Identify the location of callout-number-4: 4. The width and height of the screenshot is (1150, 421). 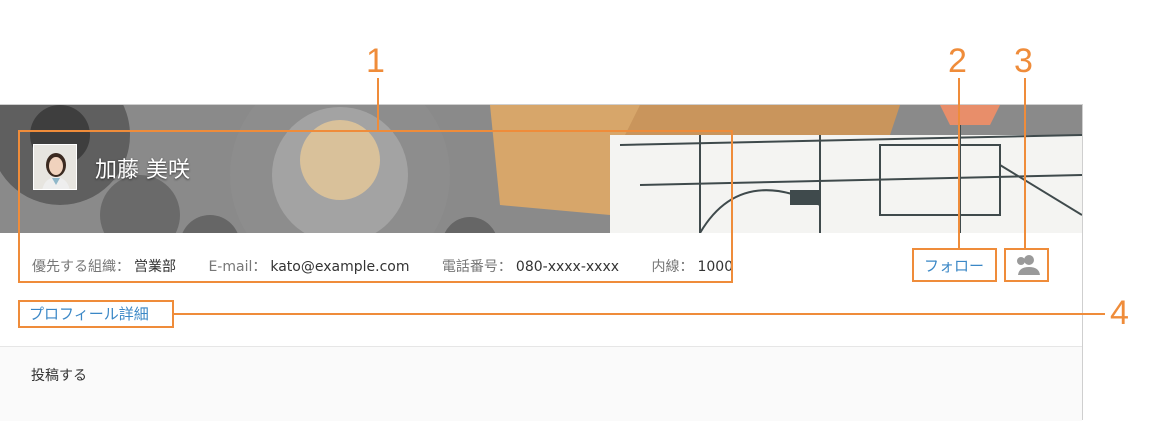
(1119, 313).